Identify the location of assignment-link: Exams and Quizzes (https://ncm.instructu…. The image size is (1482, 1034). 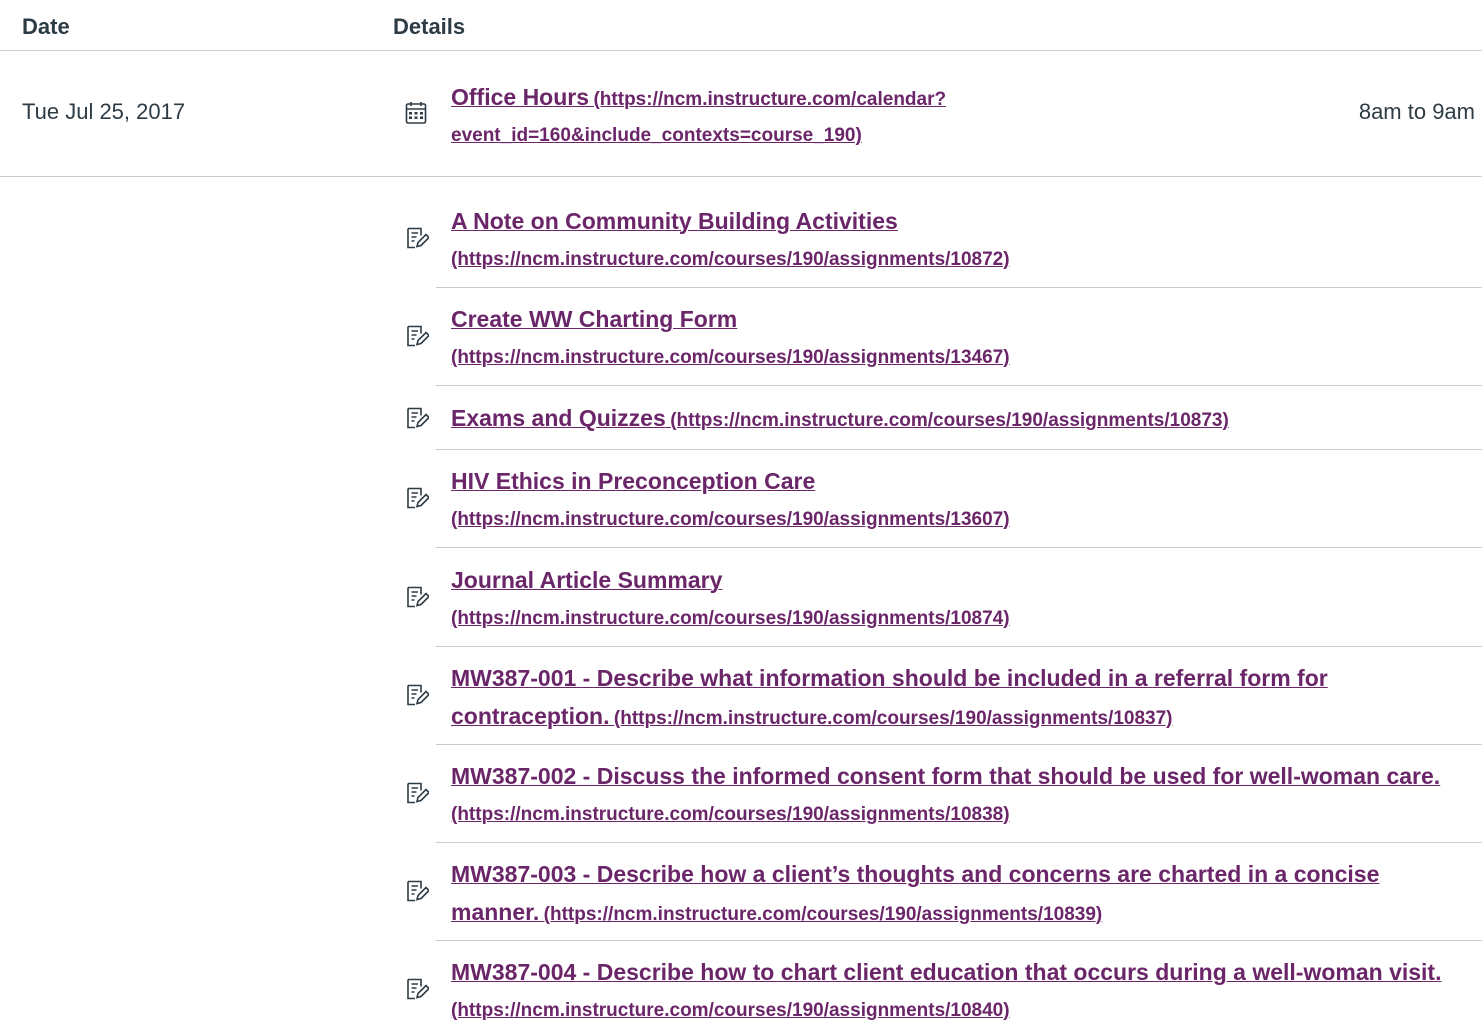
(951, 420).